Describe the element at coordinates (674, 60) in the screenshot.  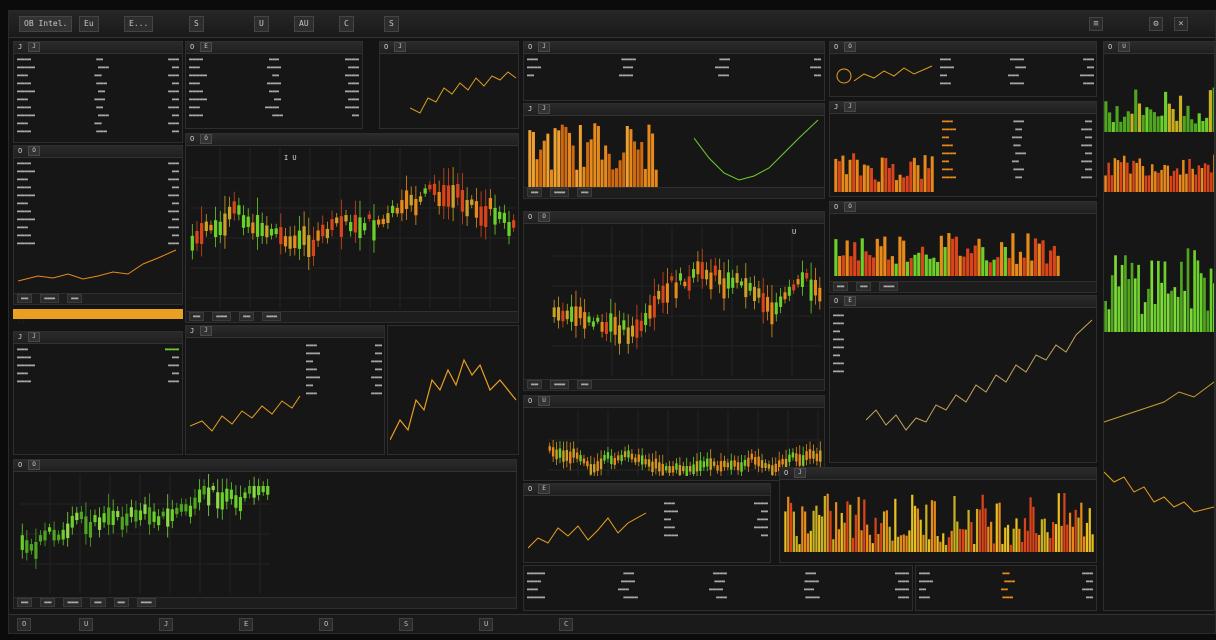
I see `table-row: ▬▬▬ ▬▬▬▬ ▬▬▬ ▬▬` at that location.